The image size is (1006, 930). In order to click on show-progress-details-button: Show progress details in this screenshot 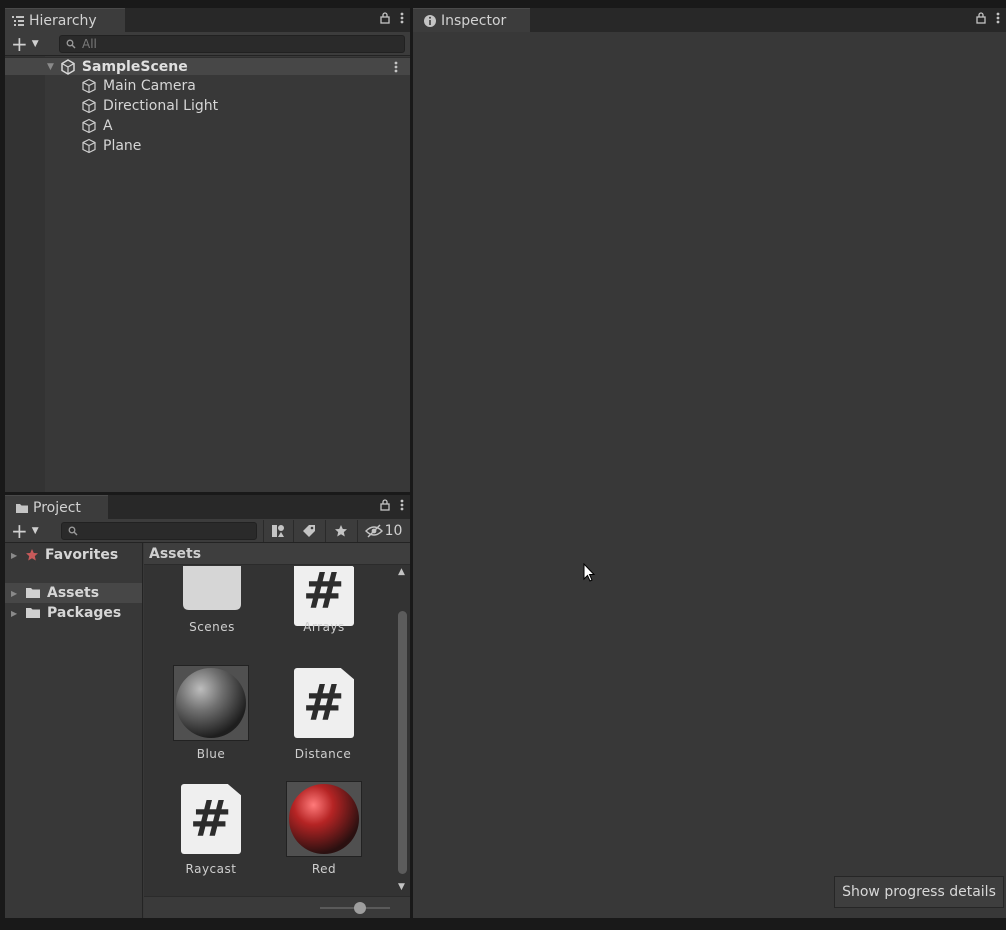, I will do `click(919, 892)`.